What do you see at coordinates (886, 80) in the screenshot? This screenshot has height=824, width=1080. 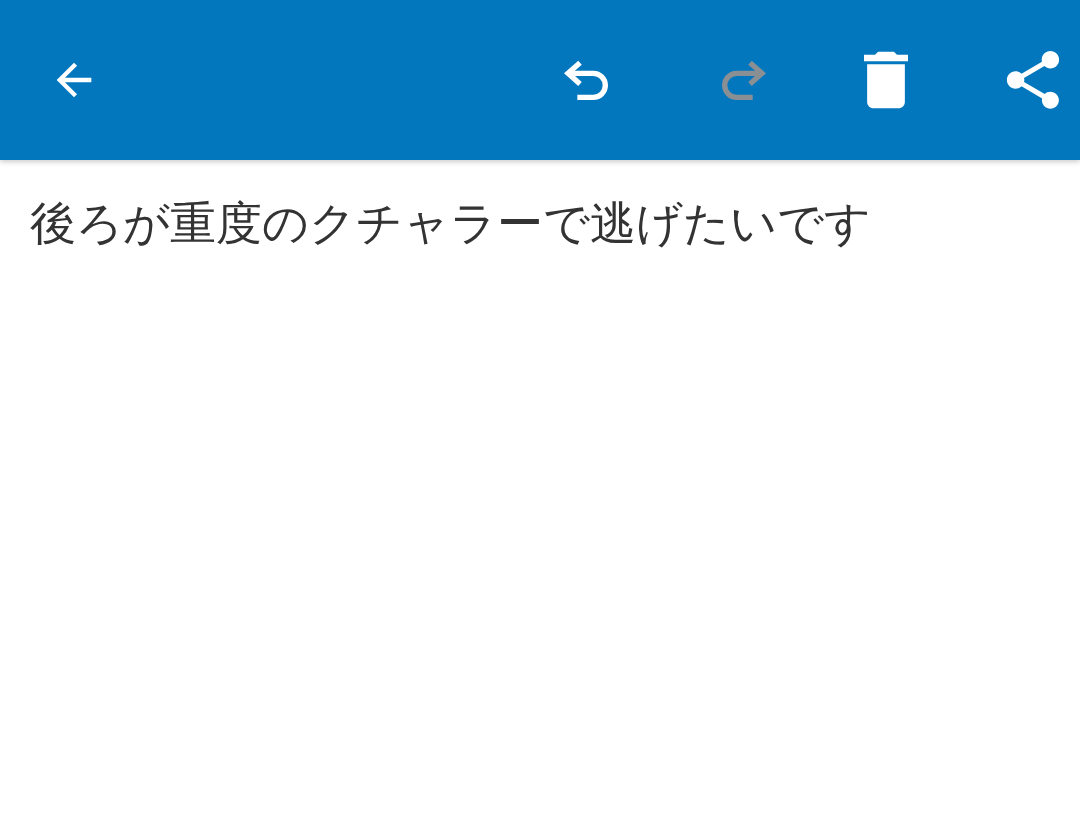 I see `trash-icon` at bounding box center [886, 80].